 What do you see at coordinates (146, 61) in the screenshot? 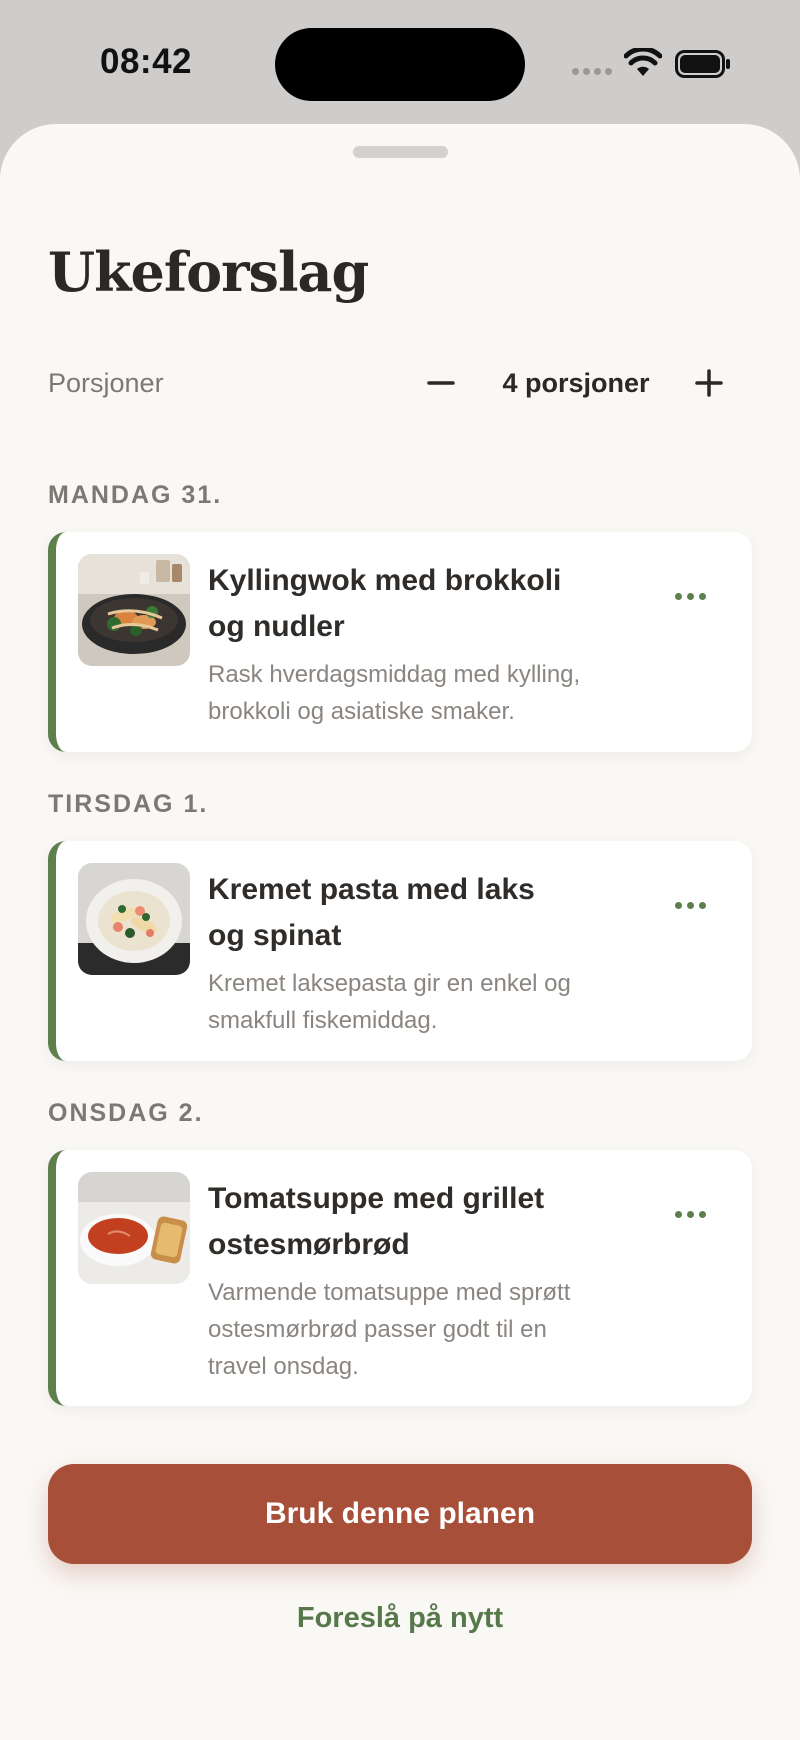
I see `status-time: 08:42` at bounding box center [146, 61].